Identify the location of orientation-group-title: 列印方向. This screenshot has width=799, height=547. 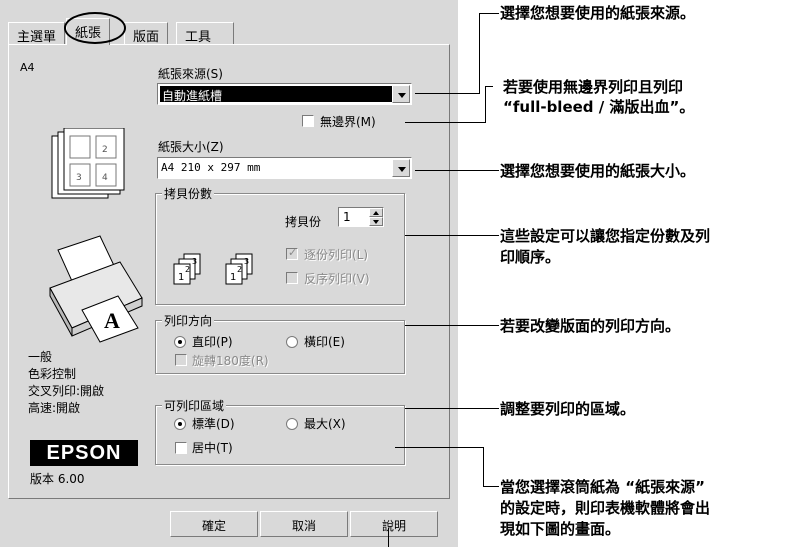
(188, 320).